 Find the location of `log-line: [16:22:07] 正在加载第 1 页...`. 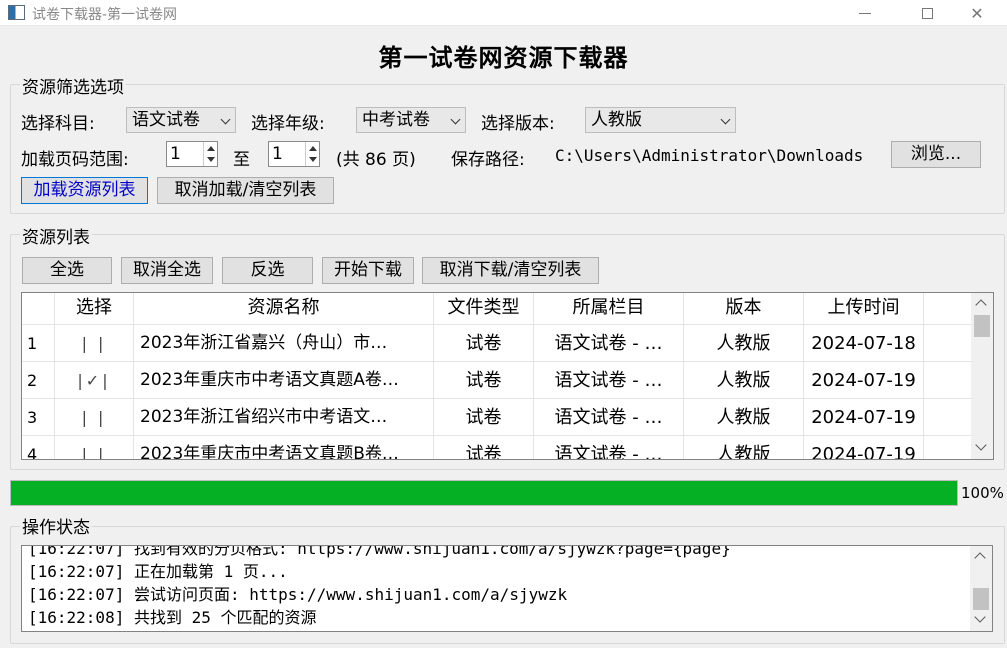

log-line: [16:22:07] 正在加载第 1 页... is located at coordinates (158, 571).